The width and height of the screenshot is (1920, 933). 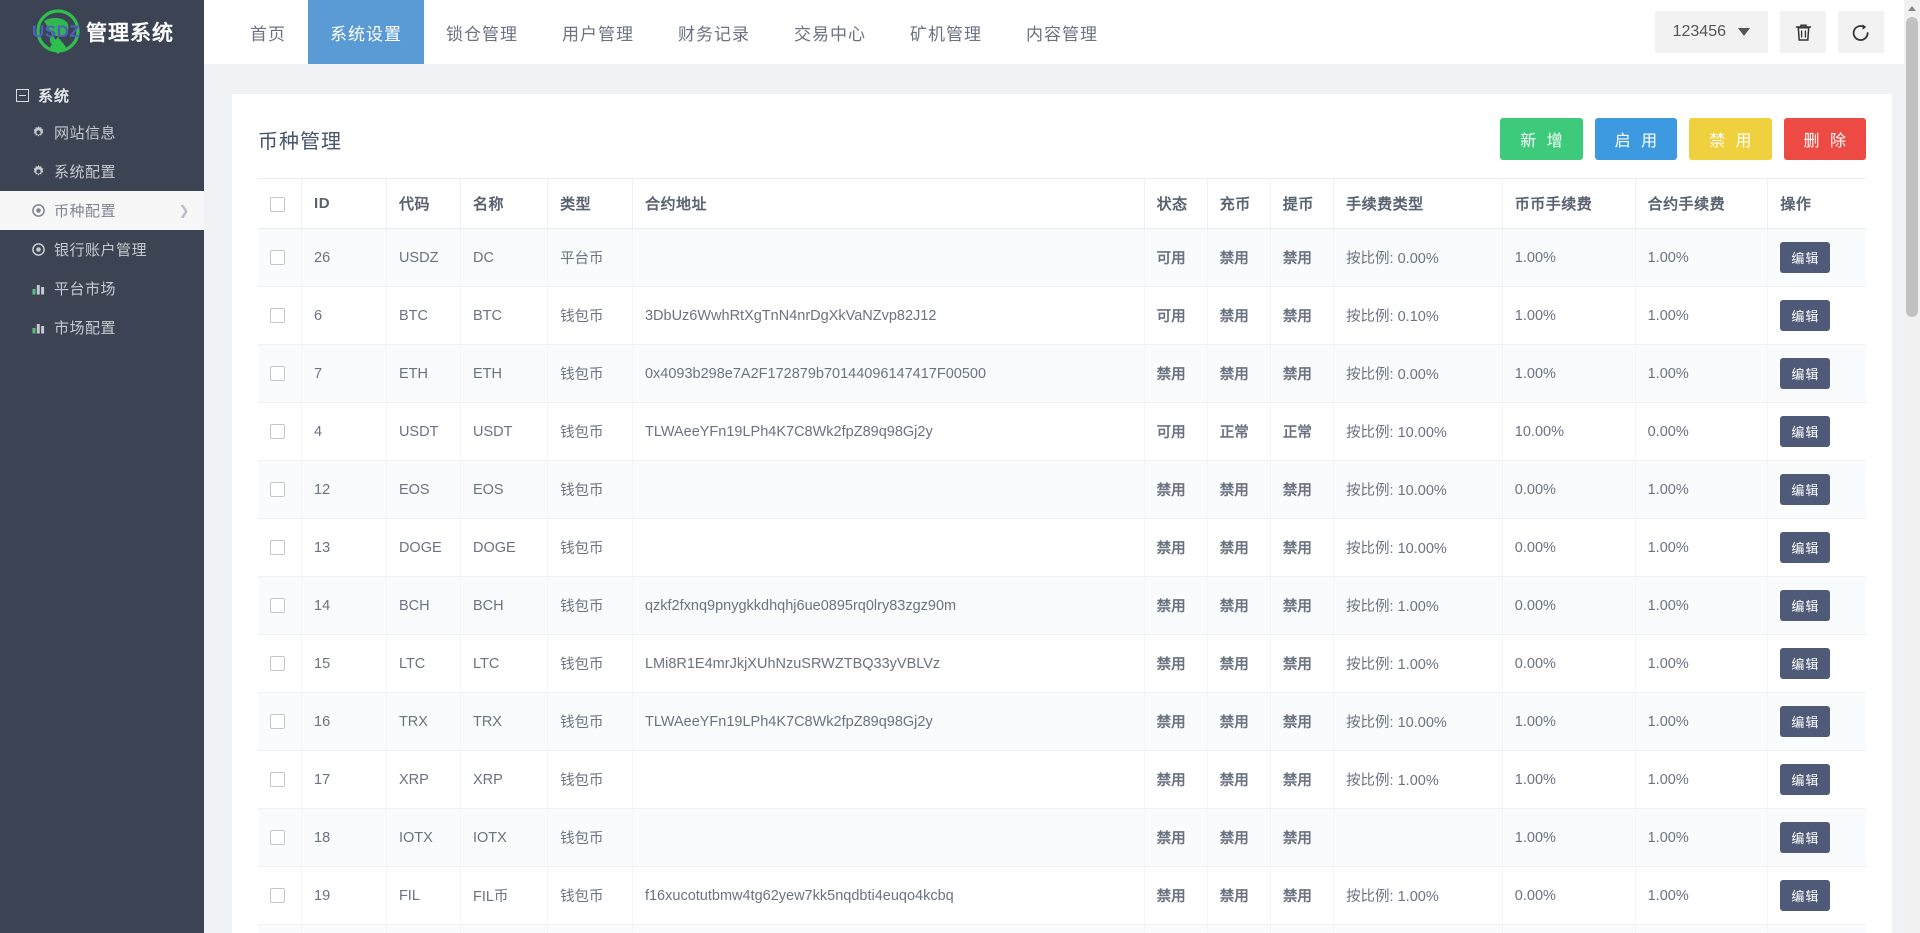 What do you see at coordinates (102, 132) in the screenshot?
I see `sidebar-item-website-info: 网站信息` at bounding box center [102, 132].